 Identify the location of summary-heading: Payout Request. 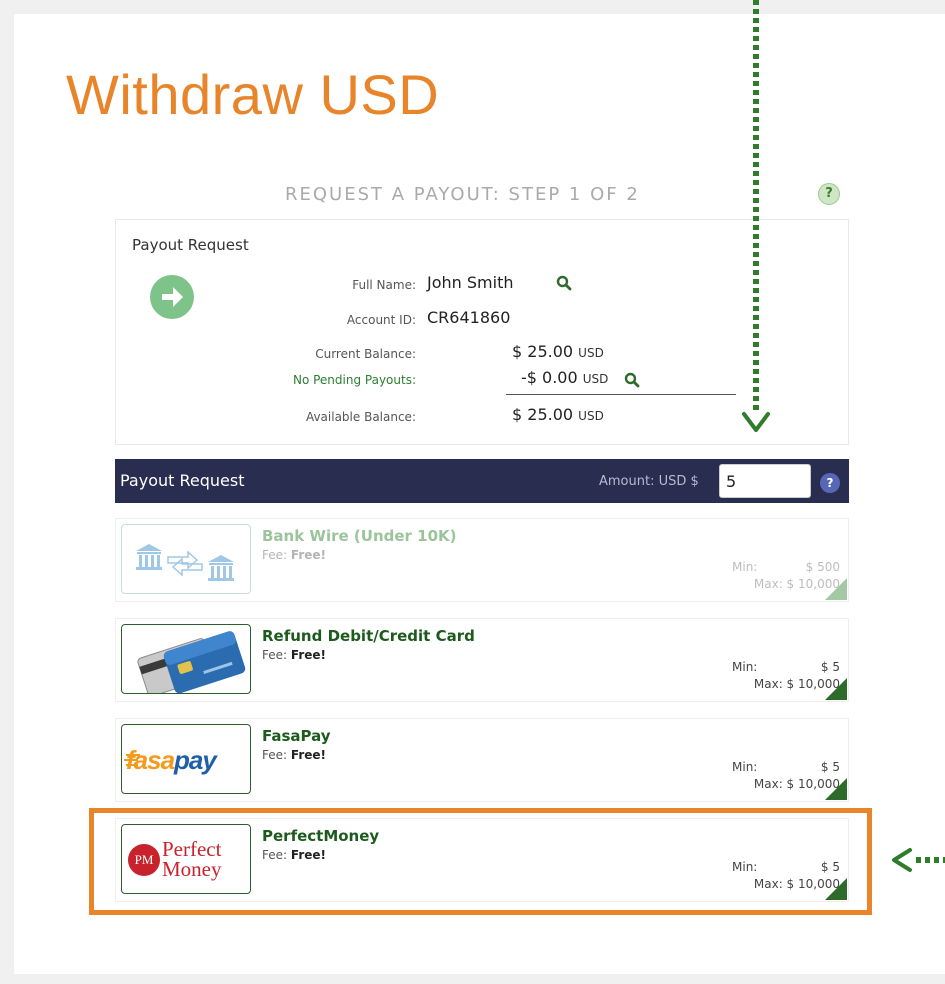
(190, 245).